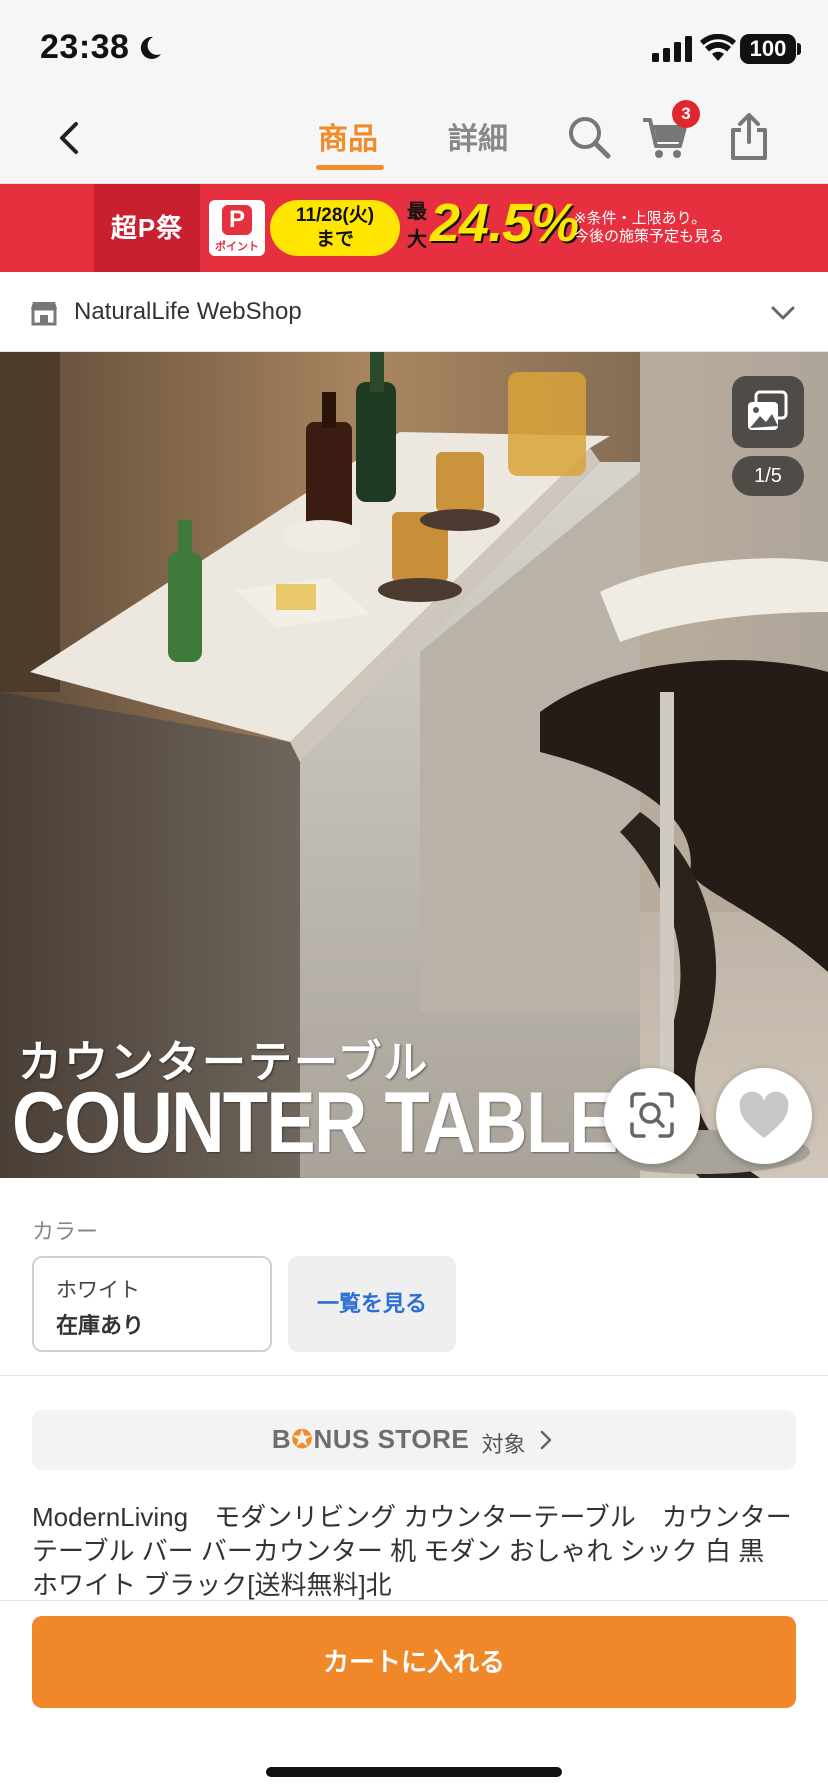 The width and height of the screenshot is (828, 1792). What do you see at coordinates (147, 228) in the screenshot?
I see `promo-logo: 超P祭` at bounding box center [147, 228].